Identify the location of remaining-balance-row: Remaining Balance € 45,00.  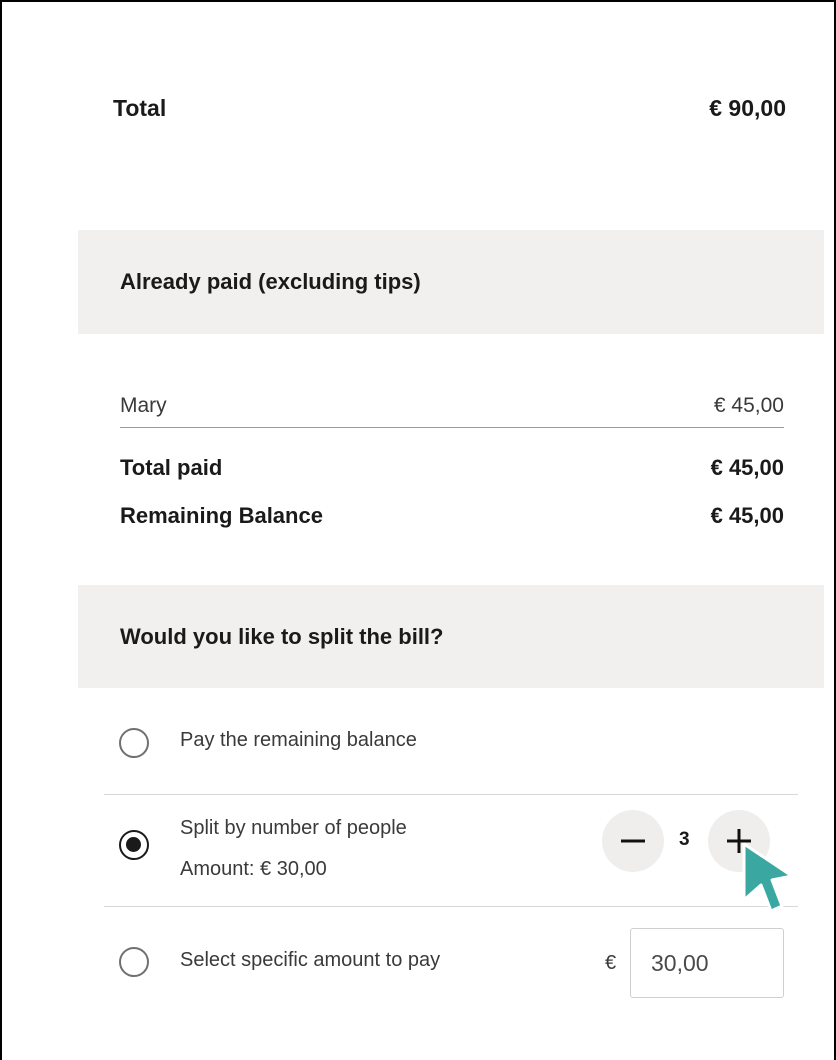
(452, 516).